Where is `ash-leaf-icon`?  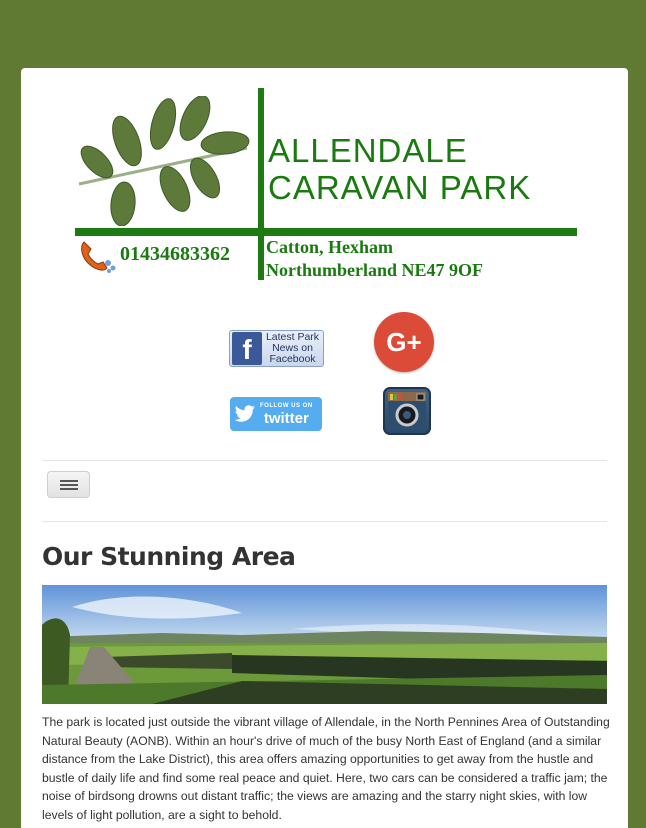 ash-leaf-icon is located at coordinates (164, 161).